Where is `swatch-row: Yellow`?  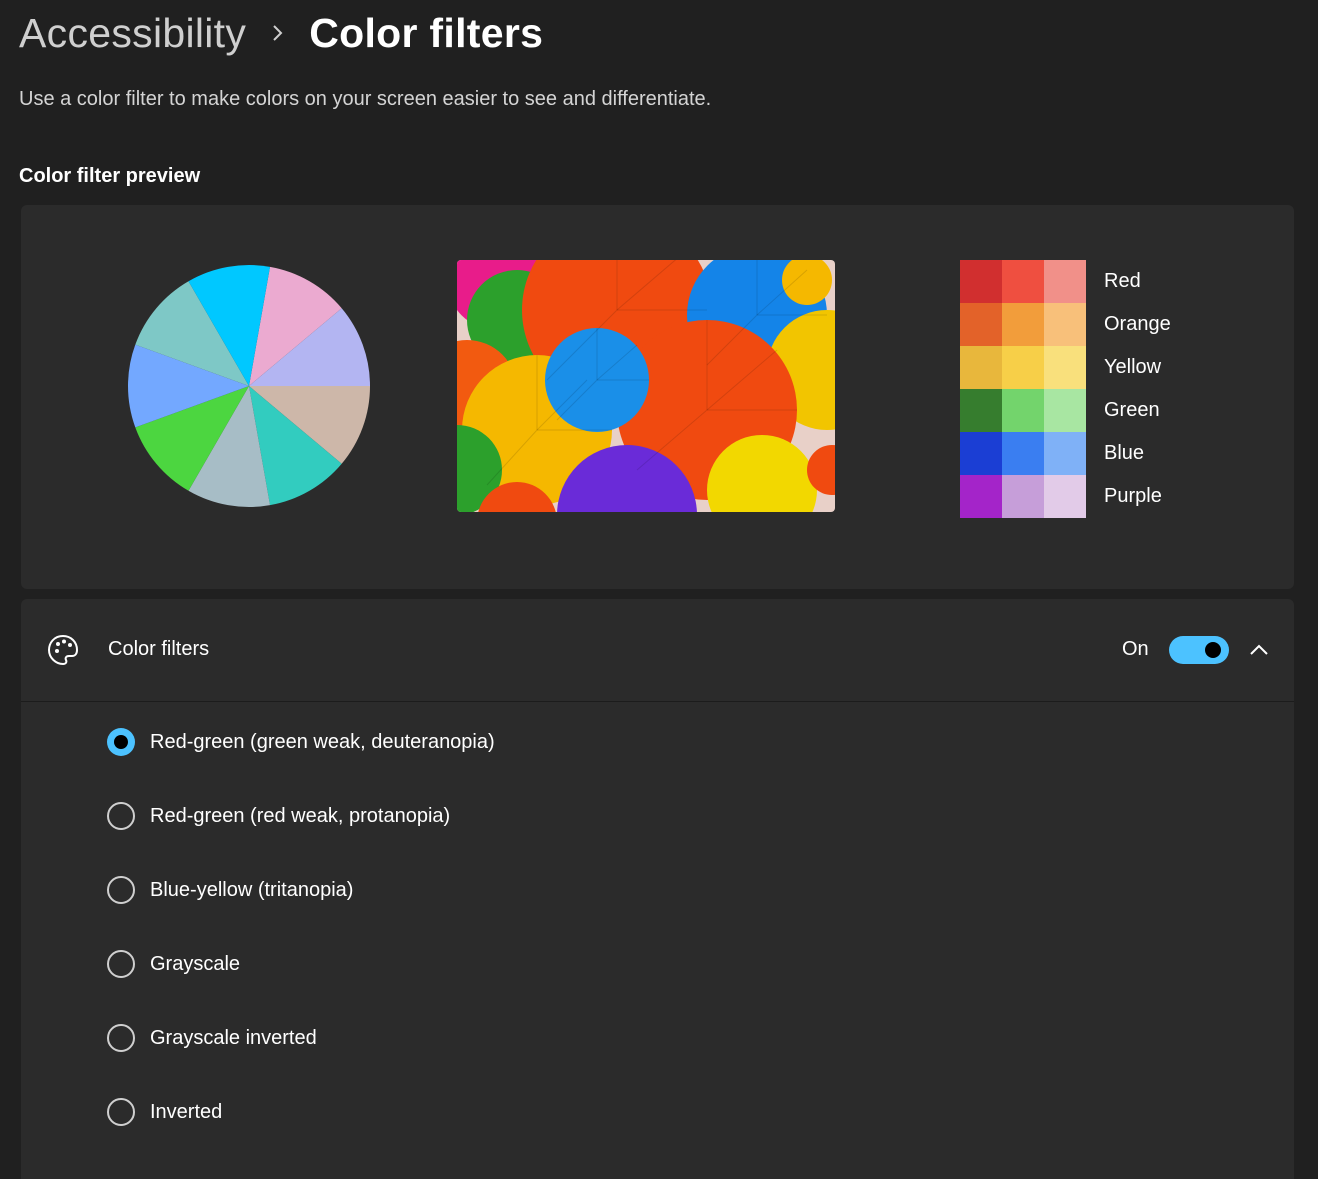
swatch-row: Yellow is located at coordinates (1065, 367).